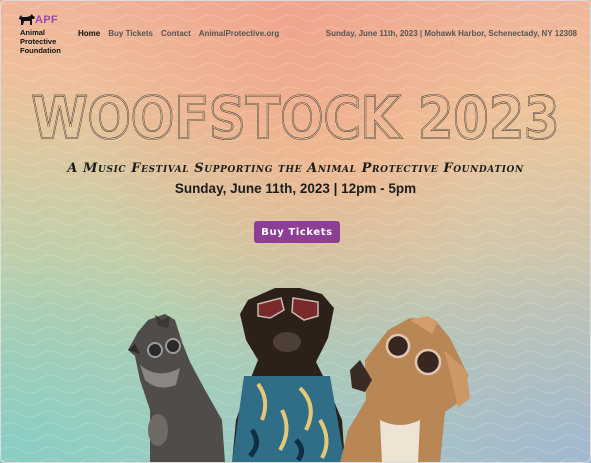  Describe the element at coordinates (40, 41) in the screenshot. I see `logo-name: Animal Protective Foundation` at that location.